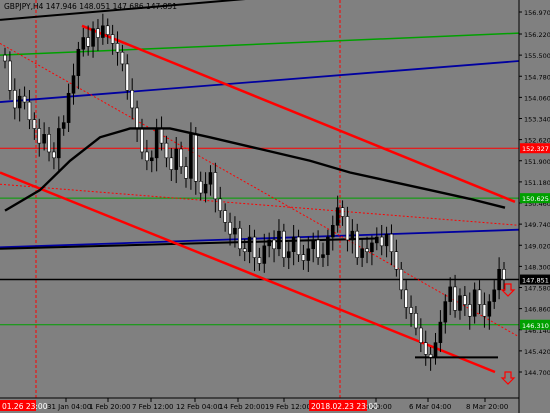 This screenshot has width=550, height=413. I want to click on price-tick-label: 151.180, so click(537, 183).